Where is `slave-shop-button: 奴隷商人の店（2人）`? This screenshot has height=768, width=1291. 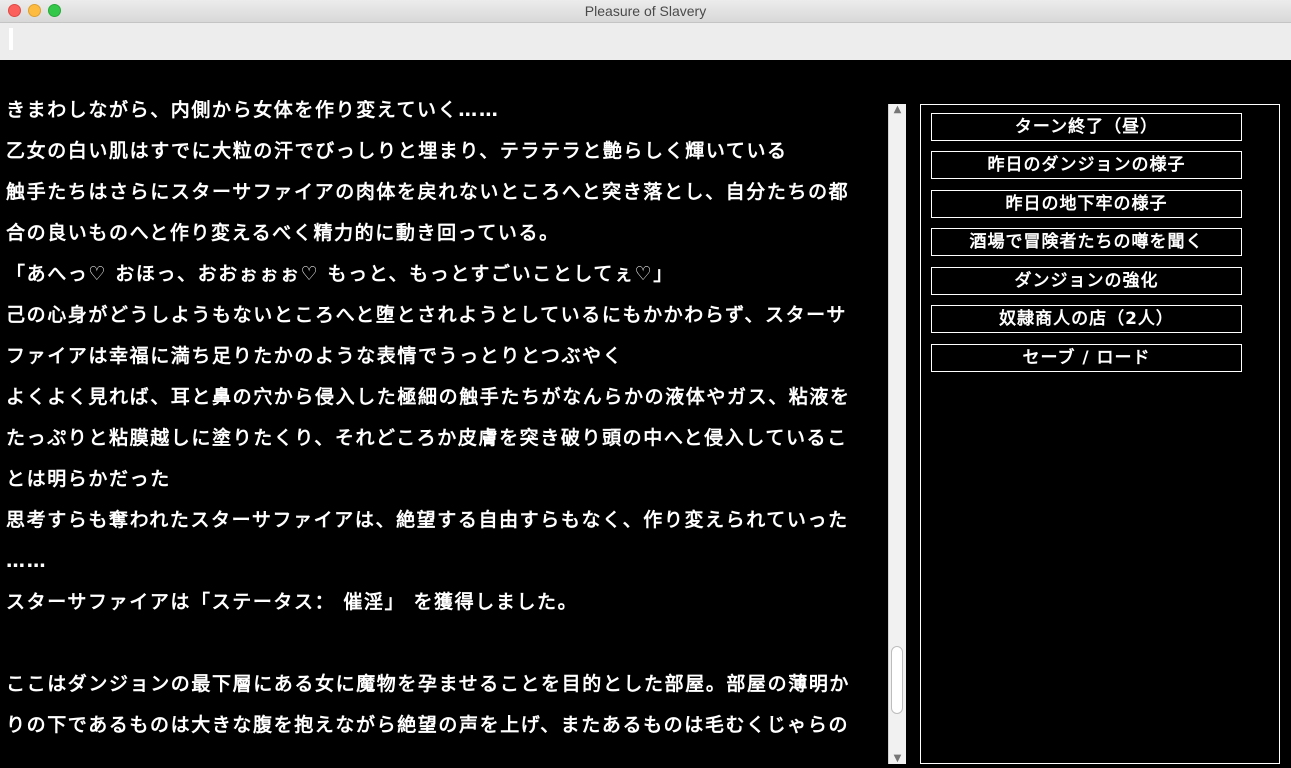
slave-shop-button: 奴隷商人の店（2人） is located at coordinates (1086, 319).